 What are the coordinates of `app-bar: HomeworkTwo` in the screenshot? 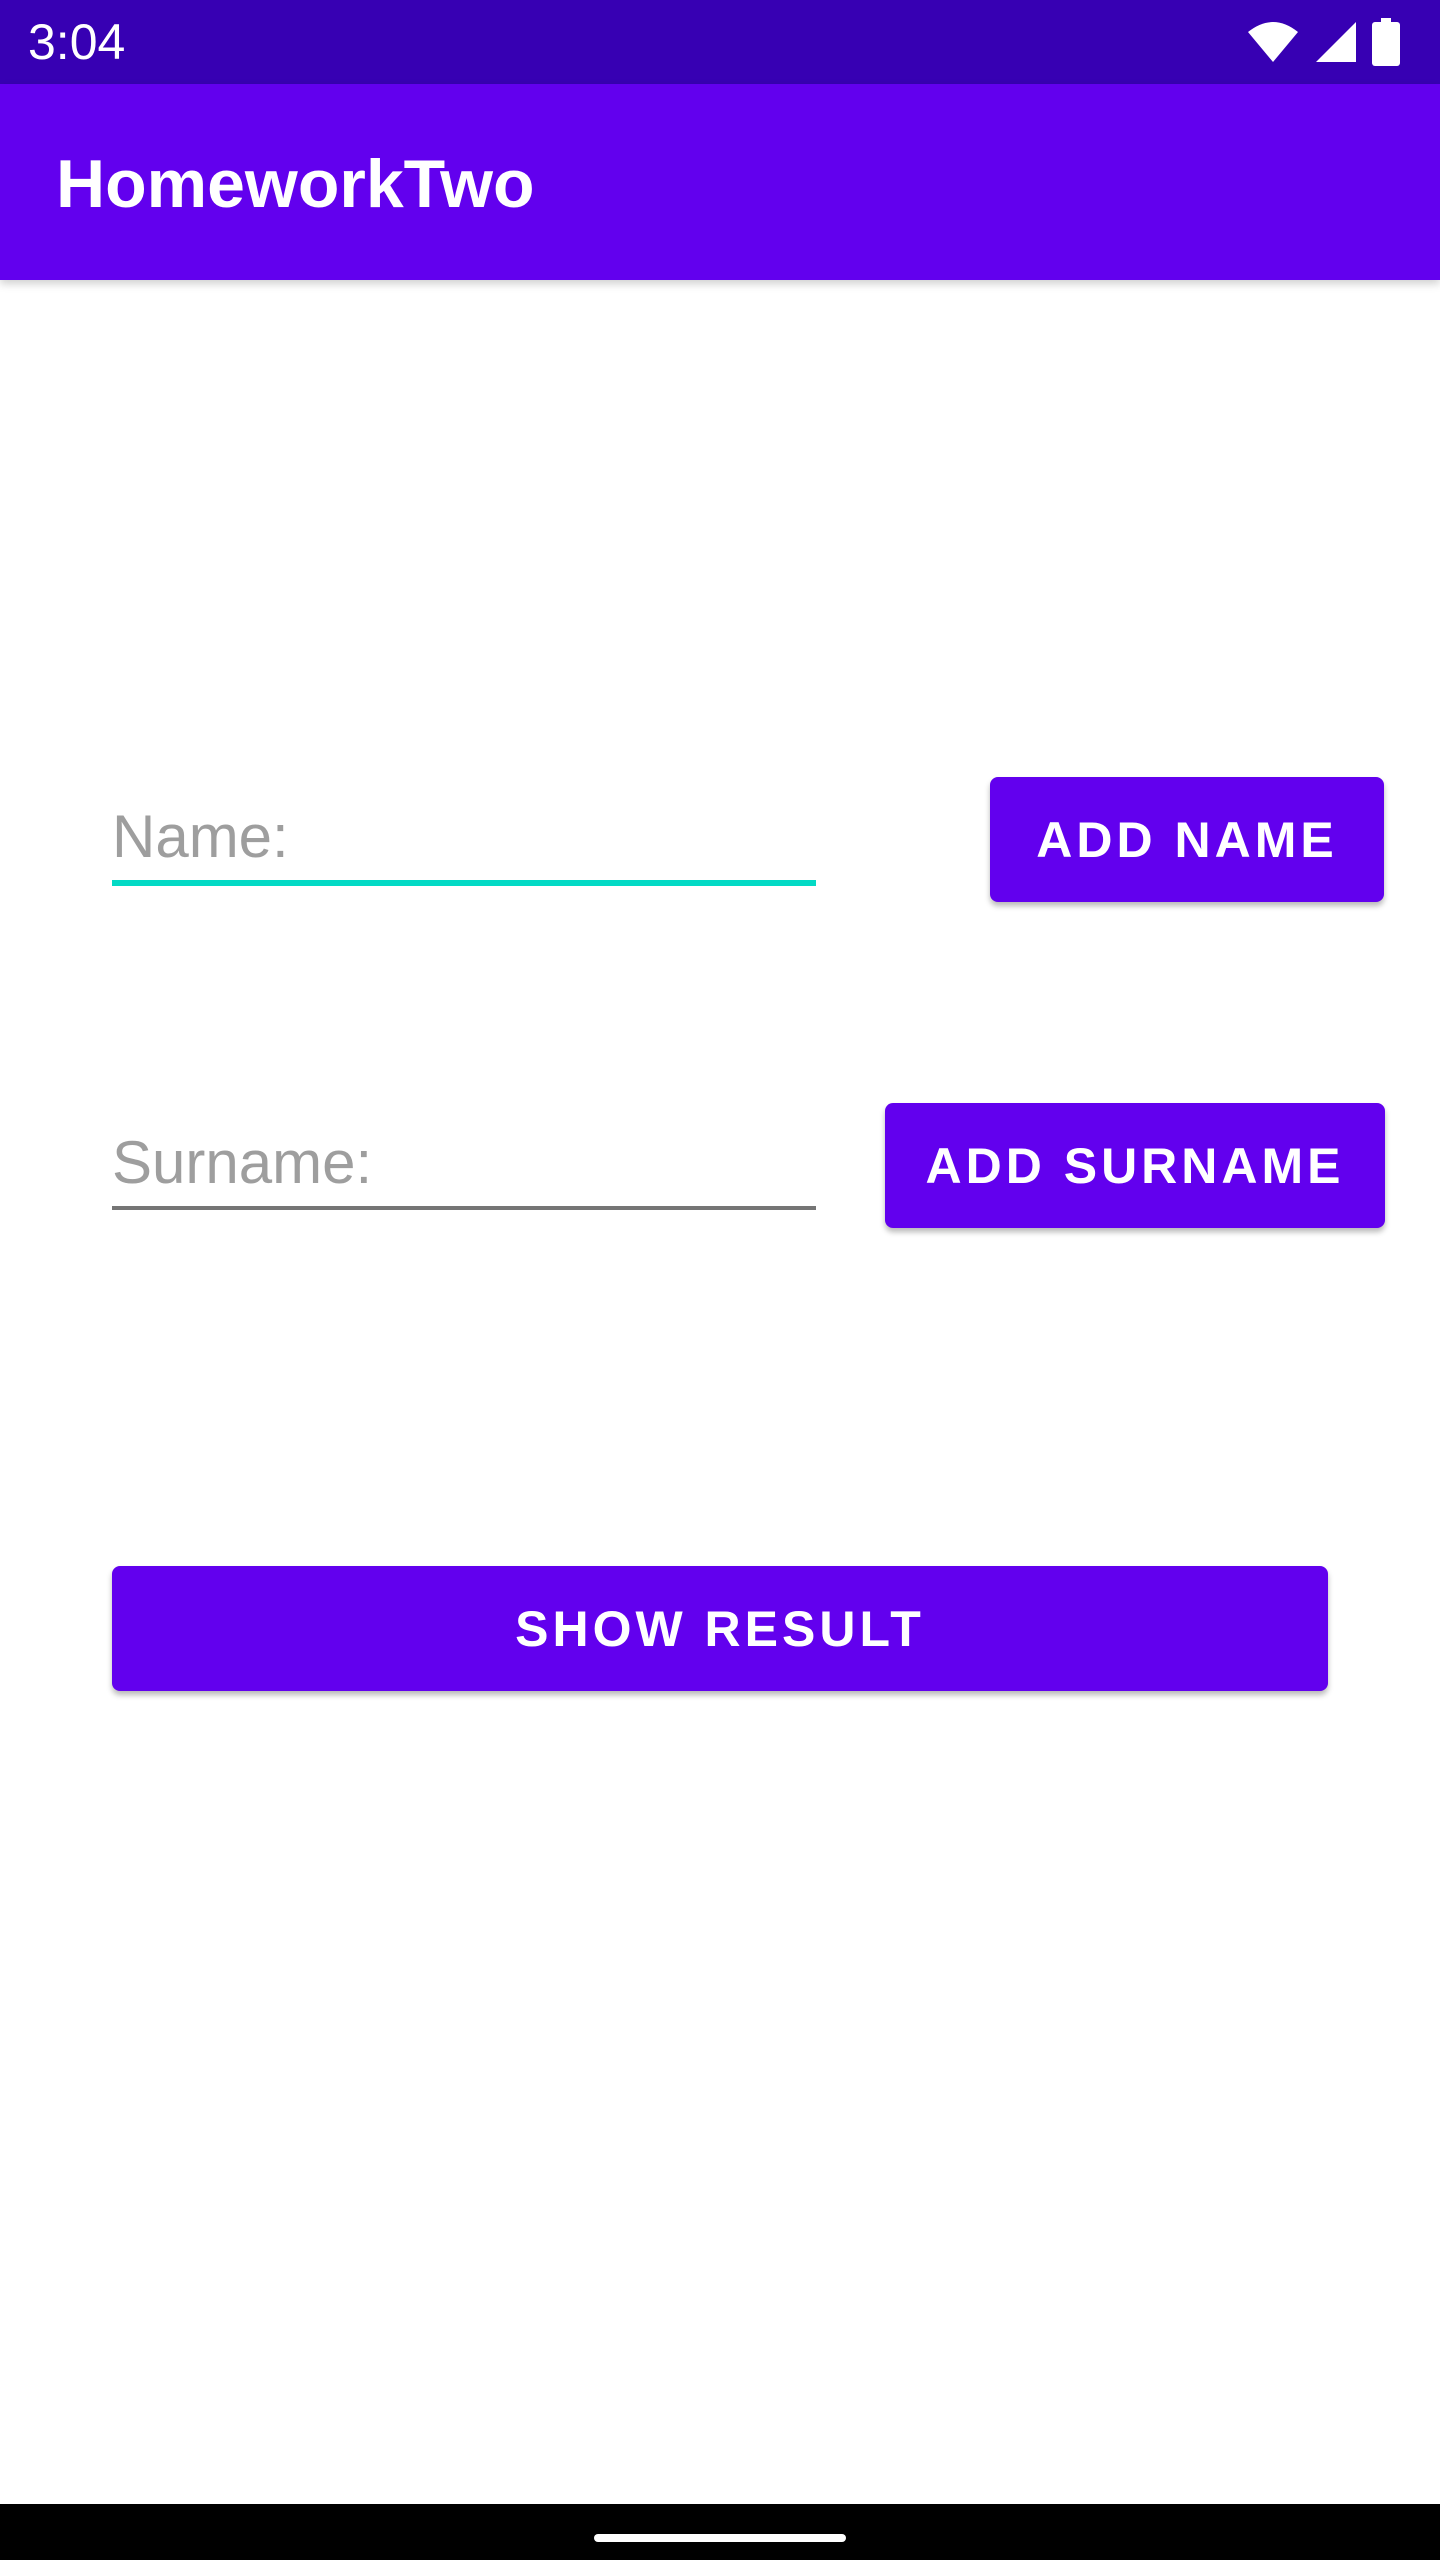 It's located at (720, 182).